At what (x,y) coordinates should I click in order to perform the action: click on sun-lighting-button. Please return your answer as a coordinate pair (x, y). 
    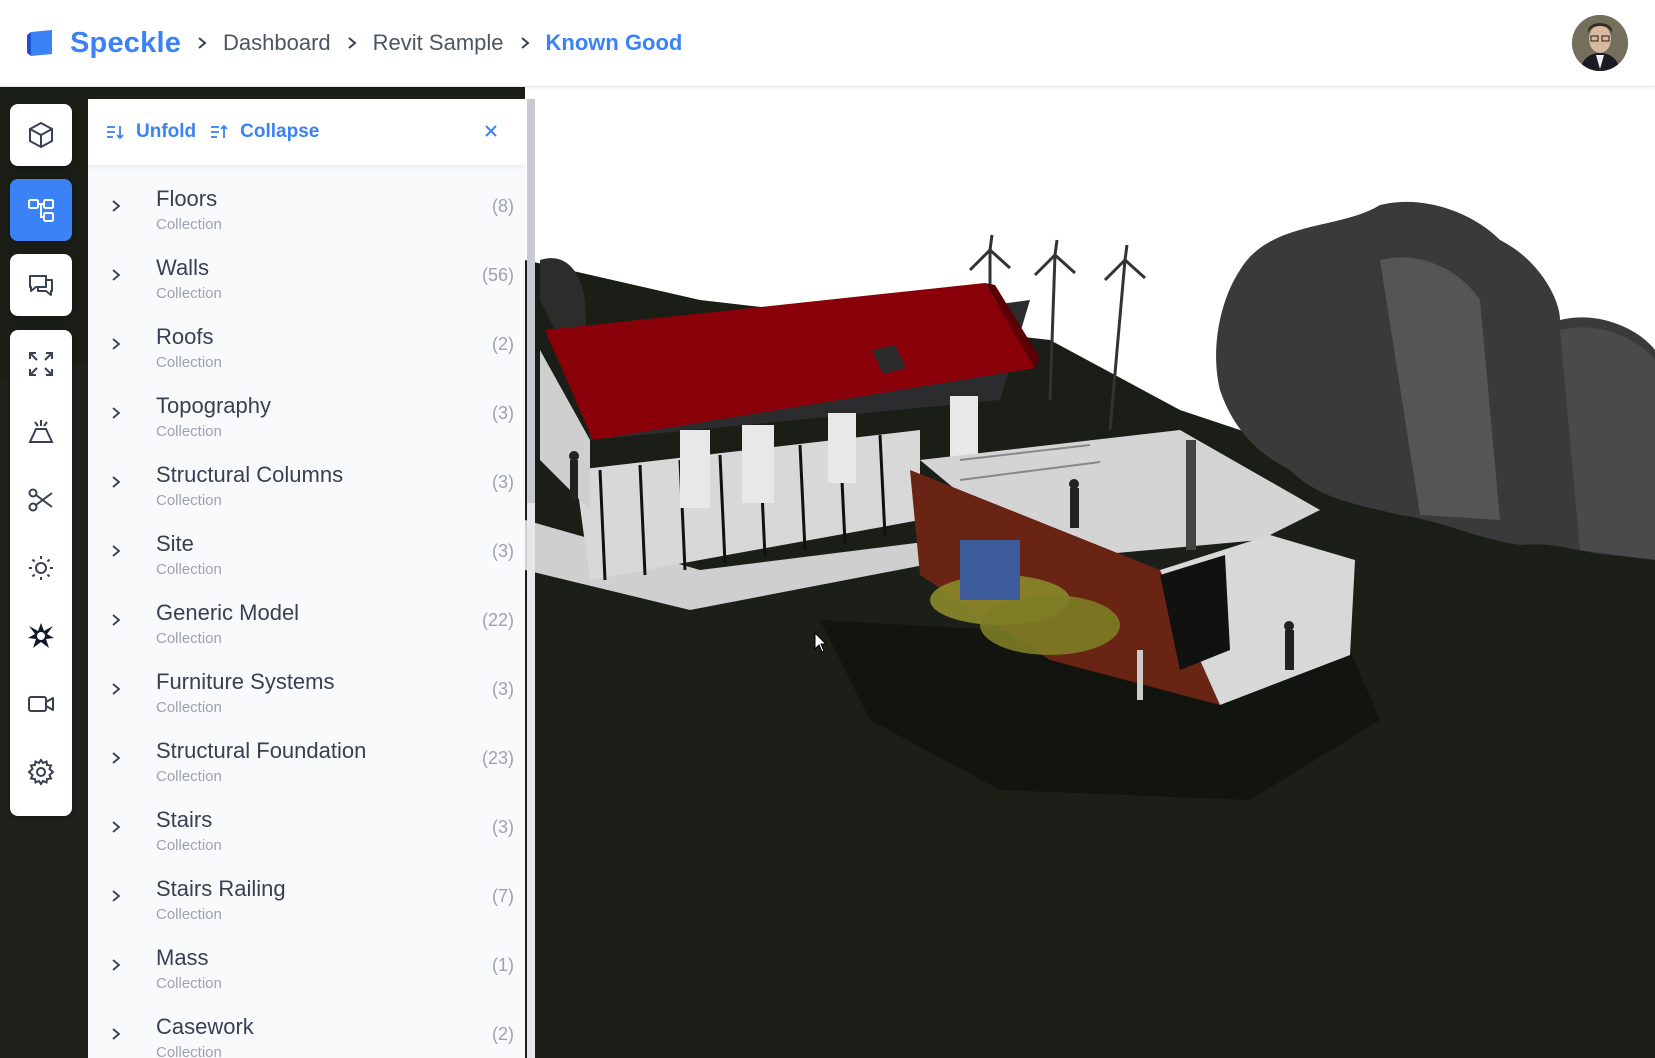
    Looking at the image, I should click on (41, 568).